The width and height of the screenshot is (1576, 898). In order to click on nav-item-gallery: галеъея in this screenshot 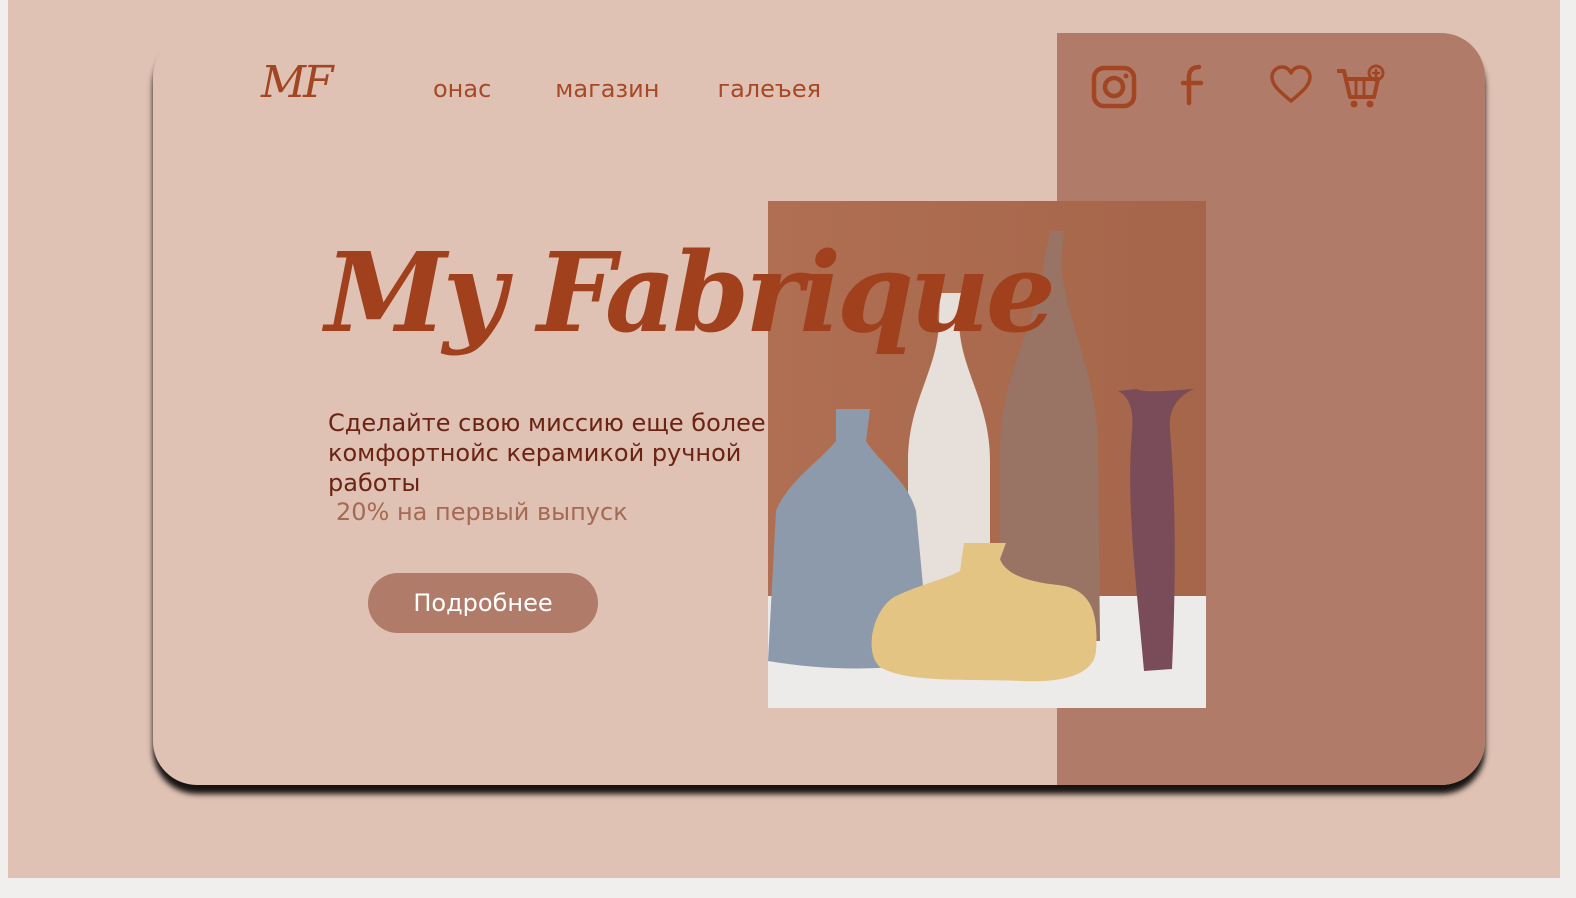, I will do `click(769, 89)`.